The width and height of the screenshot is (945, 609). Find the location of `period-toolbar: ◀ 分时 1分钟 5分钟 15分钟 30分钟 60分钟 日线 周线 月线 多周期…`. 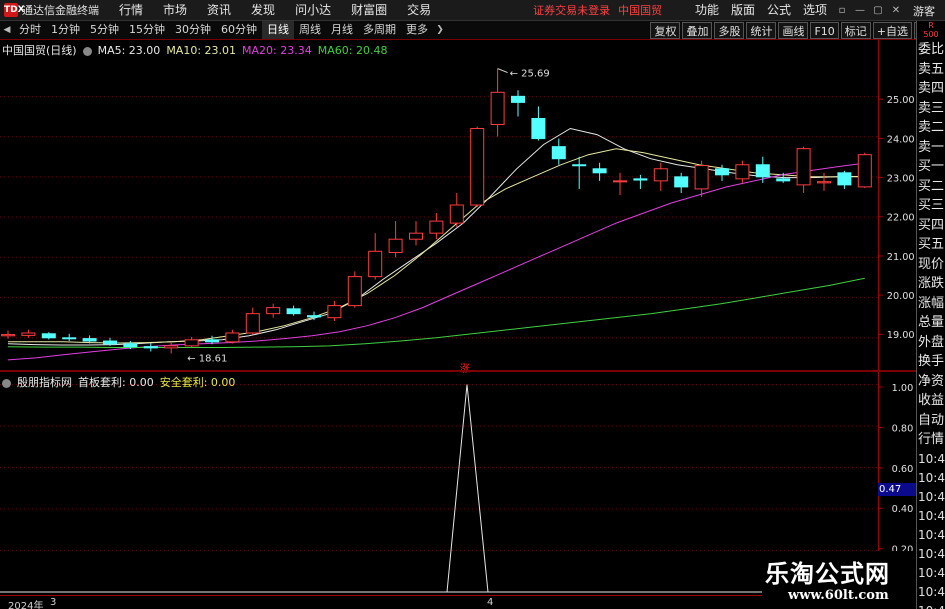

period-toolbar: ◀ 分时 1分钟 5分钟 15分钟 30分钟 60分钟 日线 周线 月线 多周期… is located at coordinates (472, 30).